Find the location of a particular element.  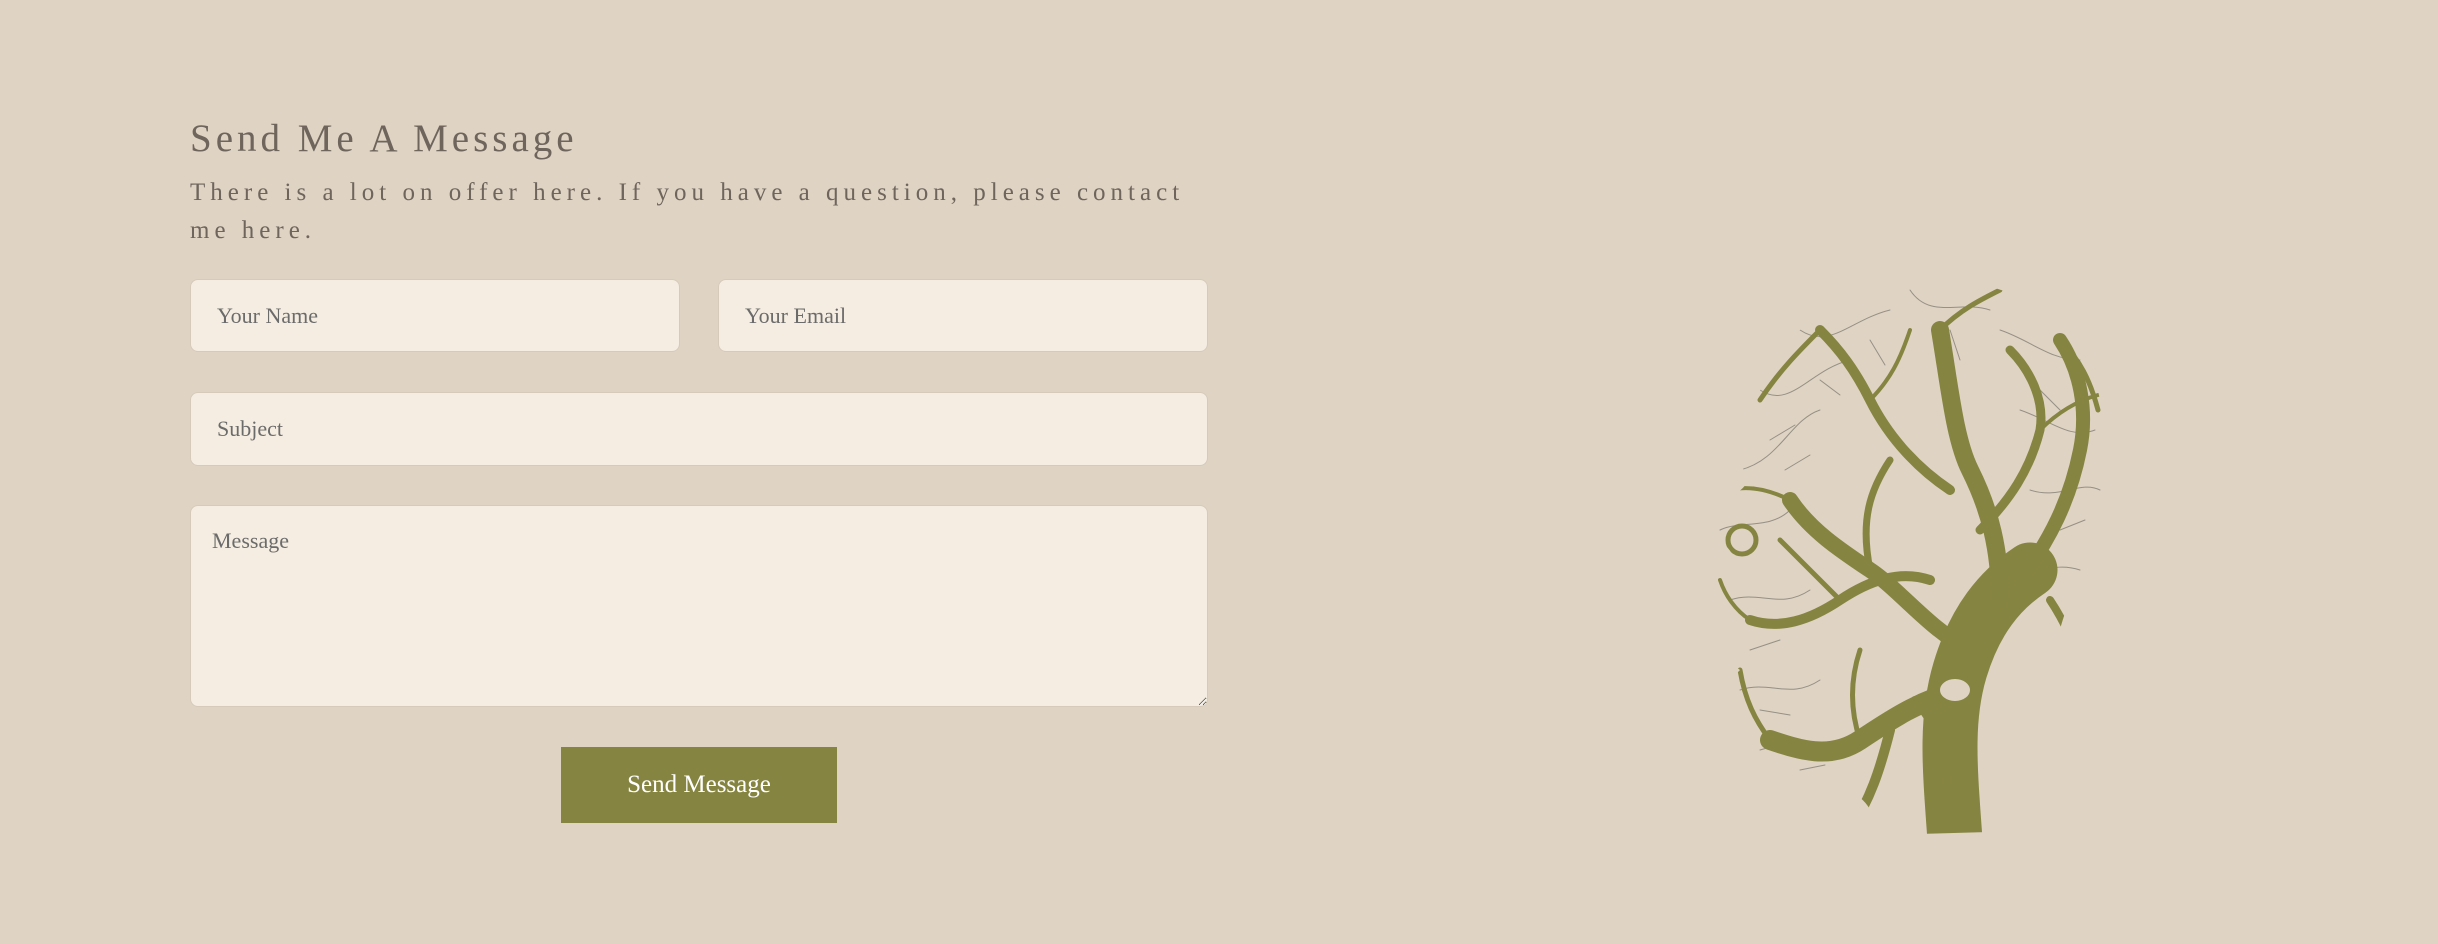

email-input is located at coordinates (963, 315).